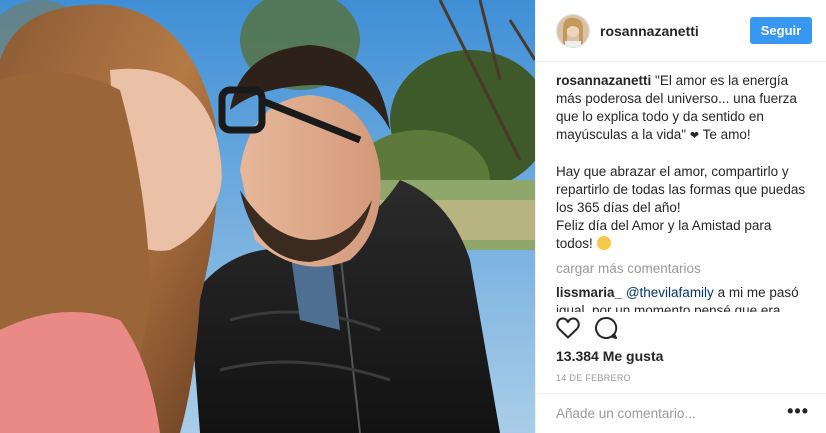 Image resolution: width=826 pixels, height=433 pixels. What do you see at coordinates (589, 292) in the screenshot?
I see `comment-username: lissmaria_` at bounding box center [589, 292].